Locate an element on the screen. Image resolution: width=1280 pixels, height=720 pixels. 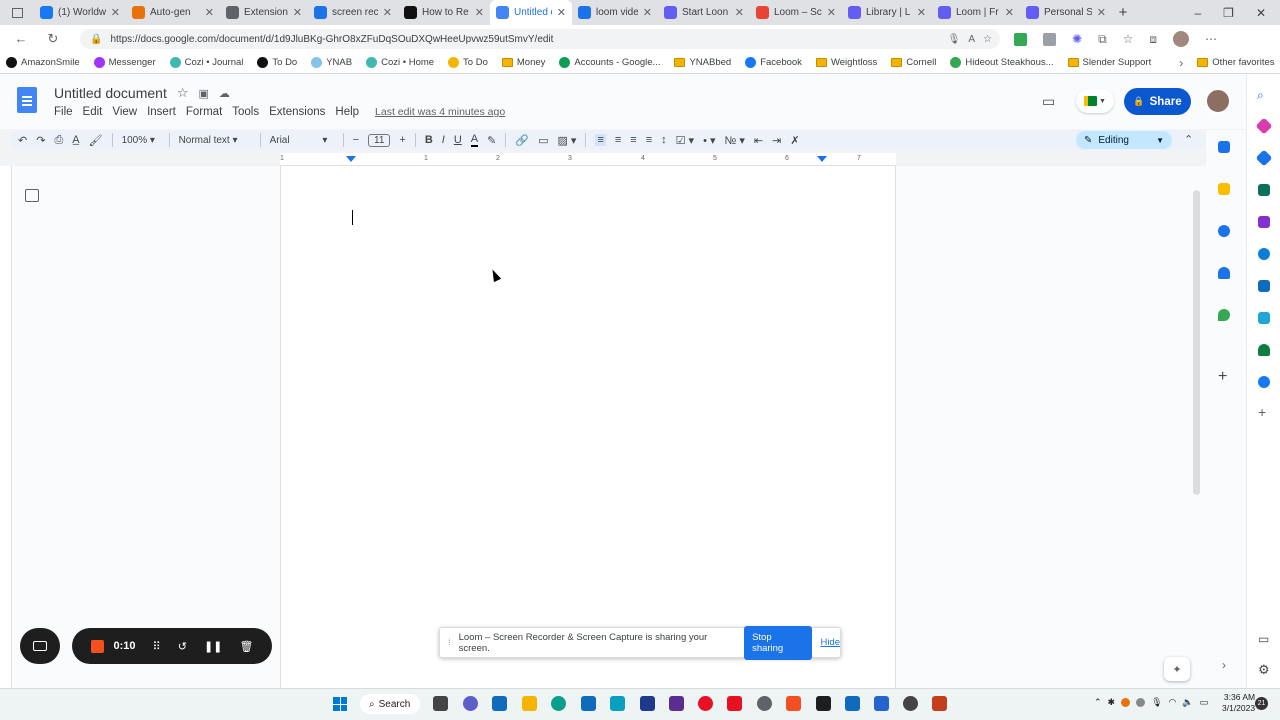
video-icon is located at coordinates (734, 703).